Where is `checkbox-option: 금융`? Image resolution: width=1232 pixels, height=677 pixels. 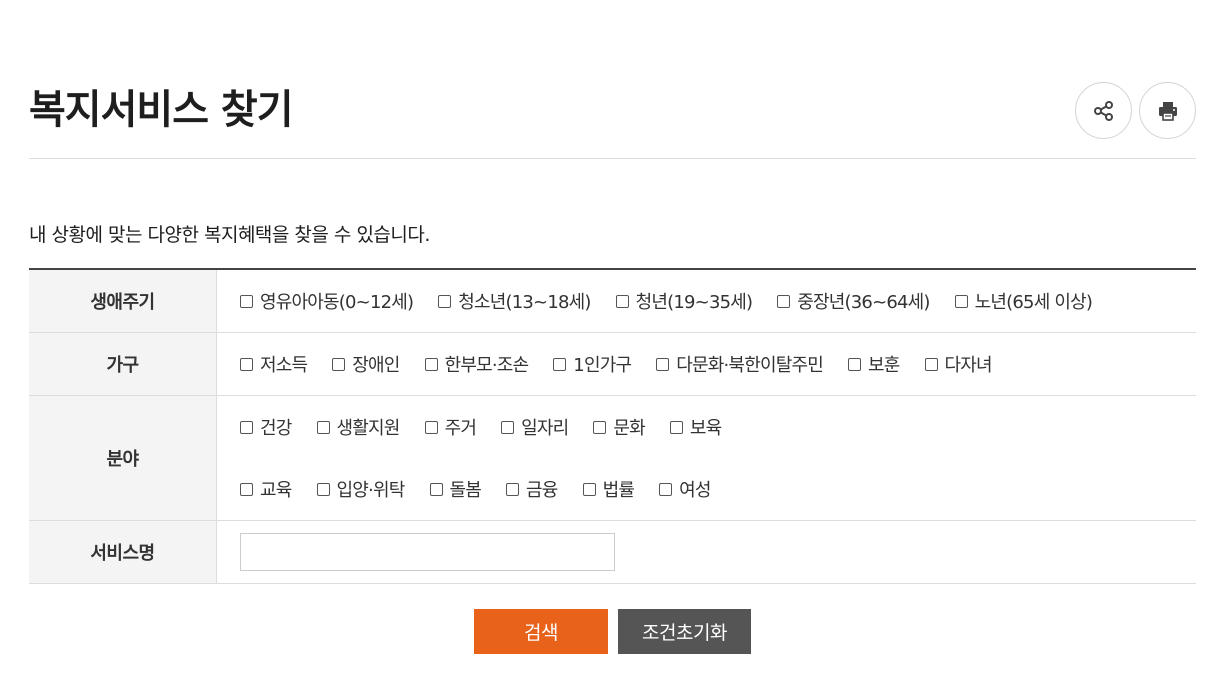
checkbox-option: 금융 is located at coordinates (532, 489).